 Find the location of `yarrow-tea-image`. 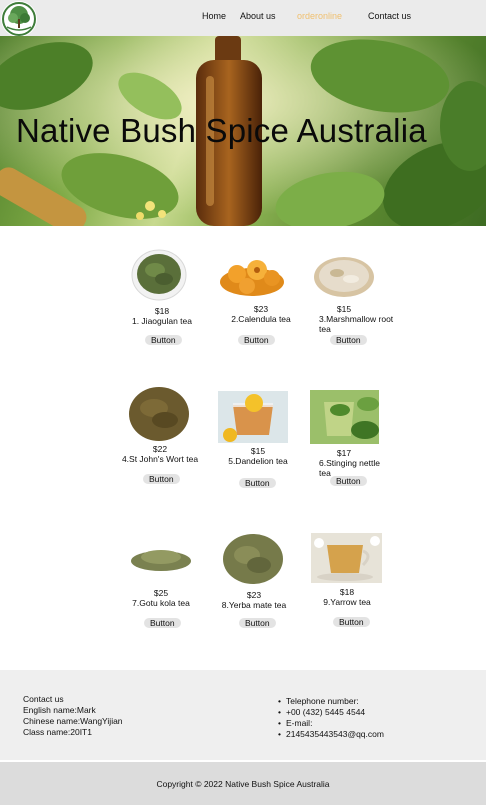

yarrow-tea-image is located at coordinates (346, 558).